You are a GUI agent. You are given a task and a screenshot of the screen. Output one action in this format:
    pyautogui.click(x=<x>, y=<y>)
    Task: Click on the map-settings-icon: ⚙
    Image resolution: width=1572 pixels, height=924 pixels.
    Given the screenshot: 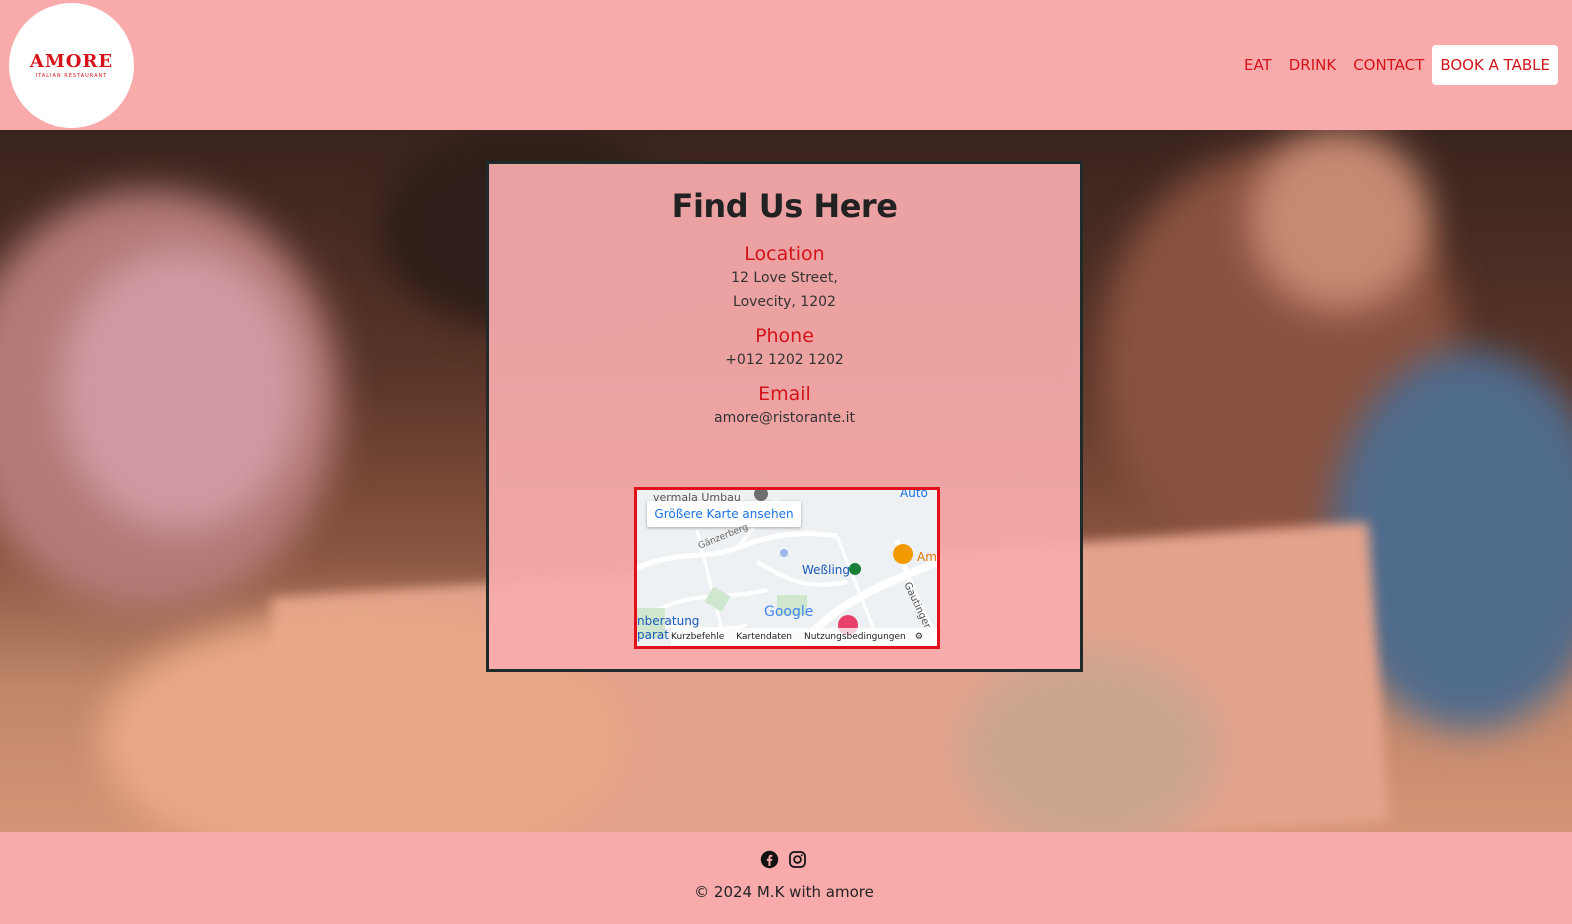 What is the action you would take?
    pyautogui.click(x=919, y=637)
    